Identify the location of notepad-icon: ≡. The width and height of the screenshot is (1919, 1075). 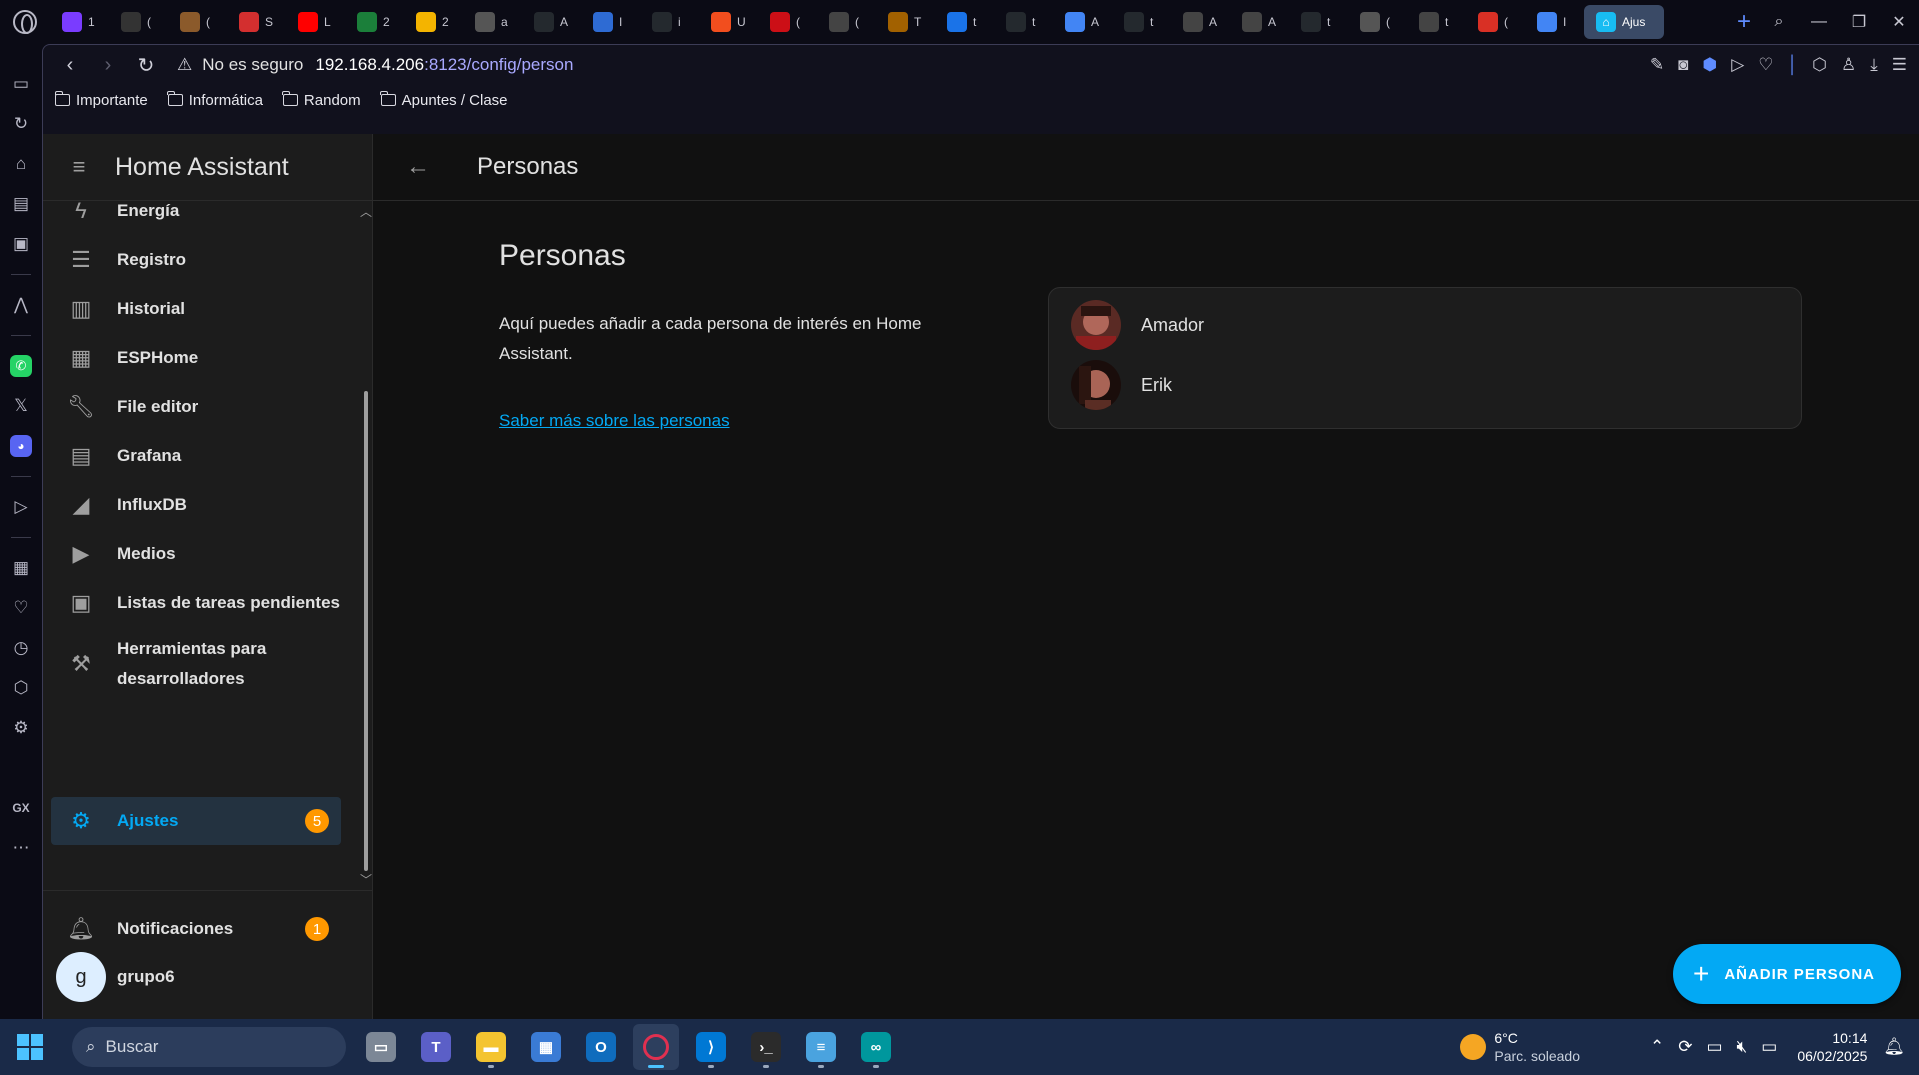
(821, 1047).